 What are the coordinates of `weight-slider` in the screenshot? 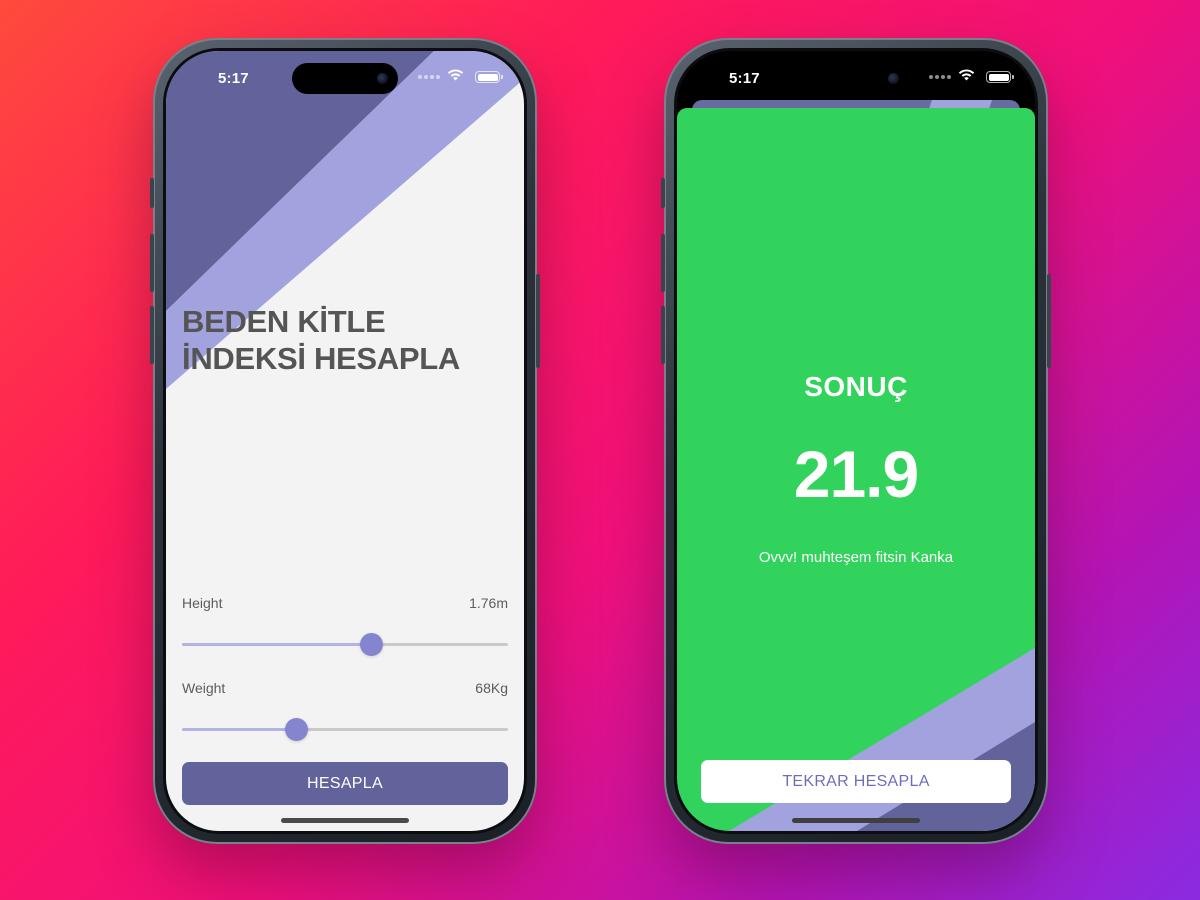 It's located at (345, 729).